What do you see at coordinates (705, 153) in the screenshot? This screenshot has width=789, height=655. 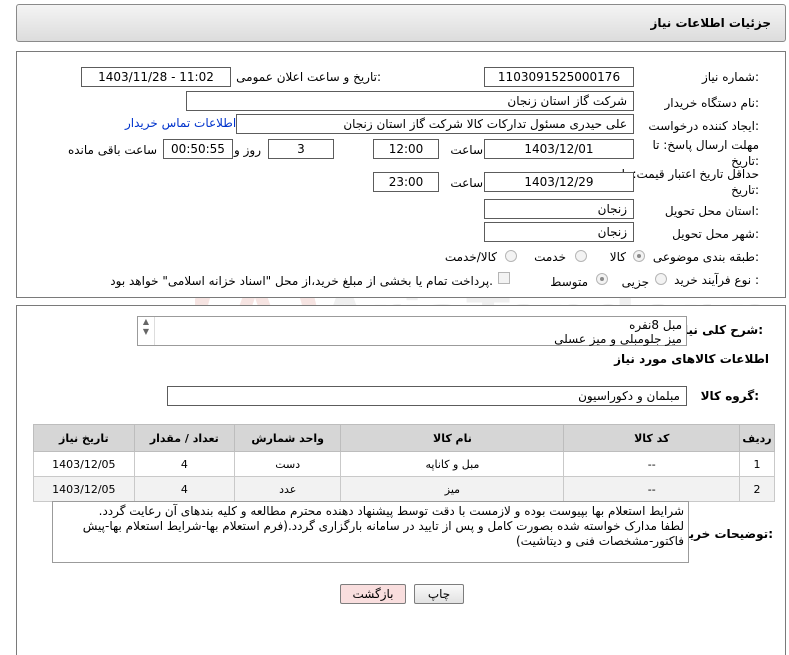 I see `reply-deadline-label: مهلت ارسال پاسخ: تا تاریخ:` at bounding box center [705, 153].